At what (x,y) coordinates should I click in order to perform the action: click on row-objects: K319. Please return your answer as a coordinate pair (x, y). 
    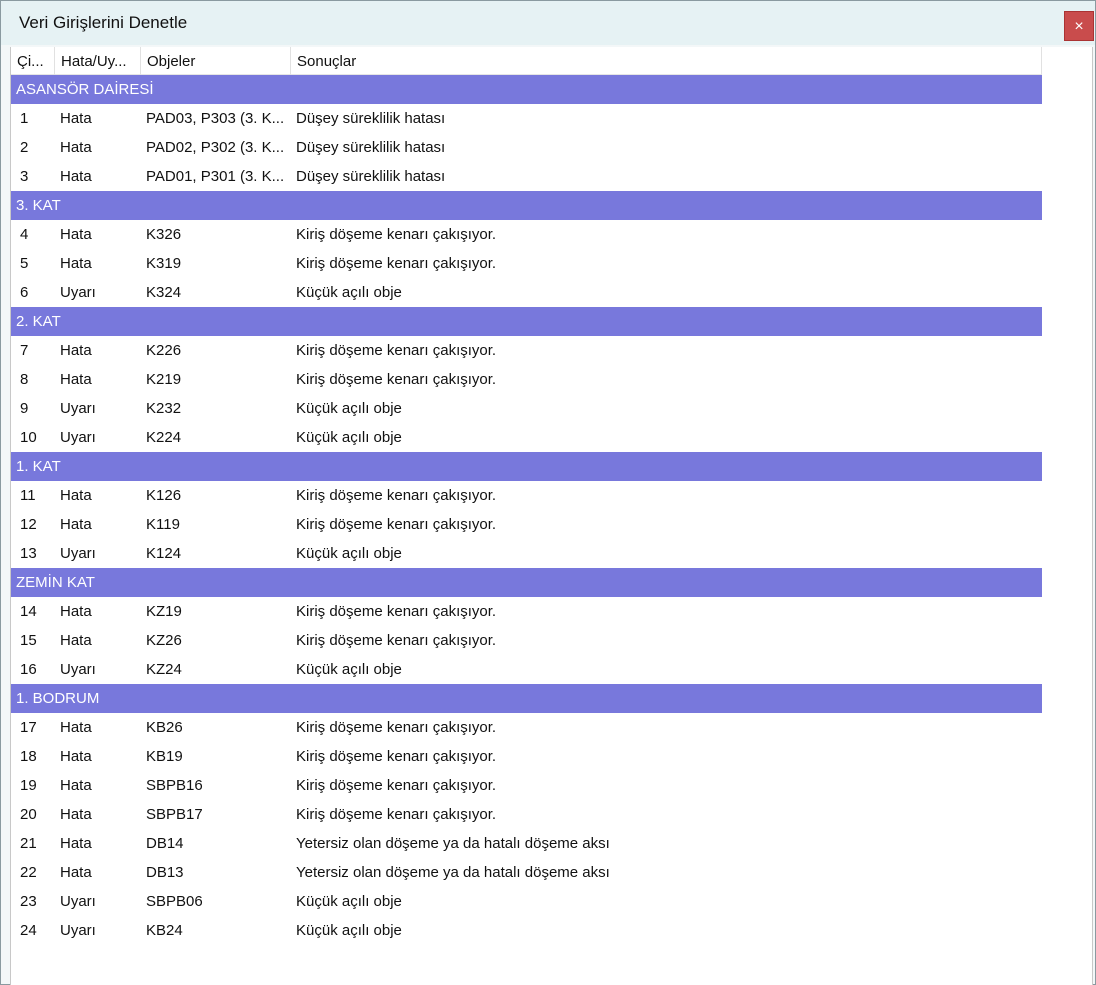
    Looking at the image, I should click on (164, 263).